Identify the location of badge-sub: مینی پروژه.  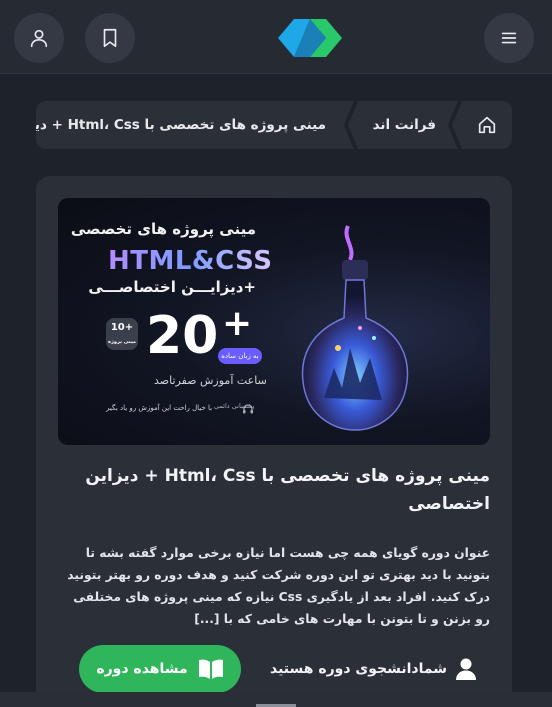
(122, 342).